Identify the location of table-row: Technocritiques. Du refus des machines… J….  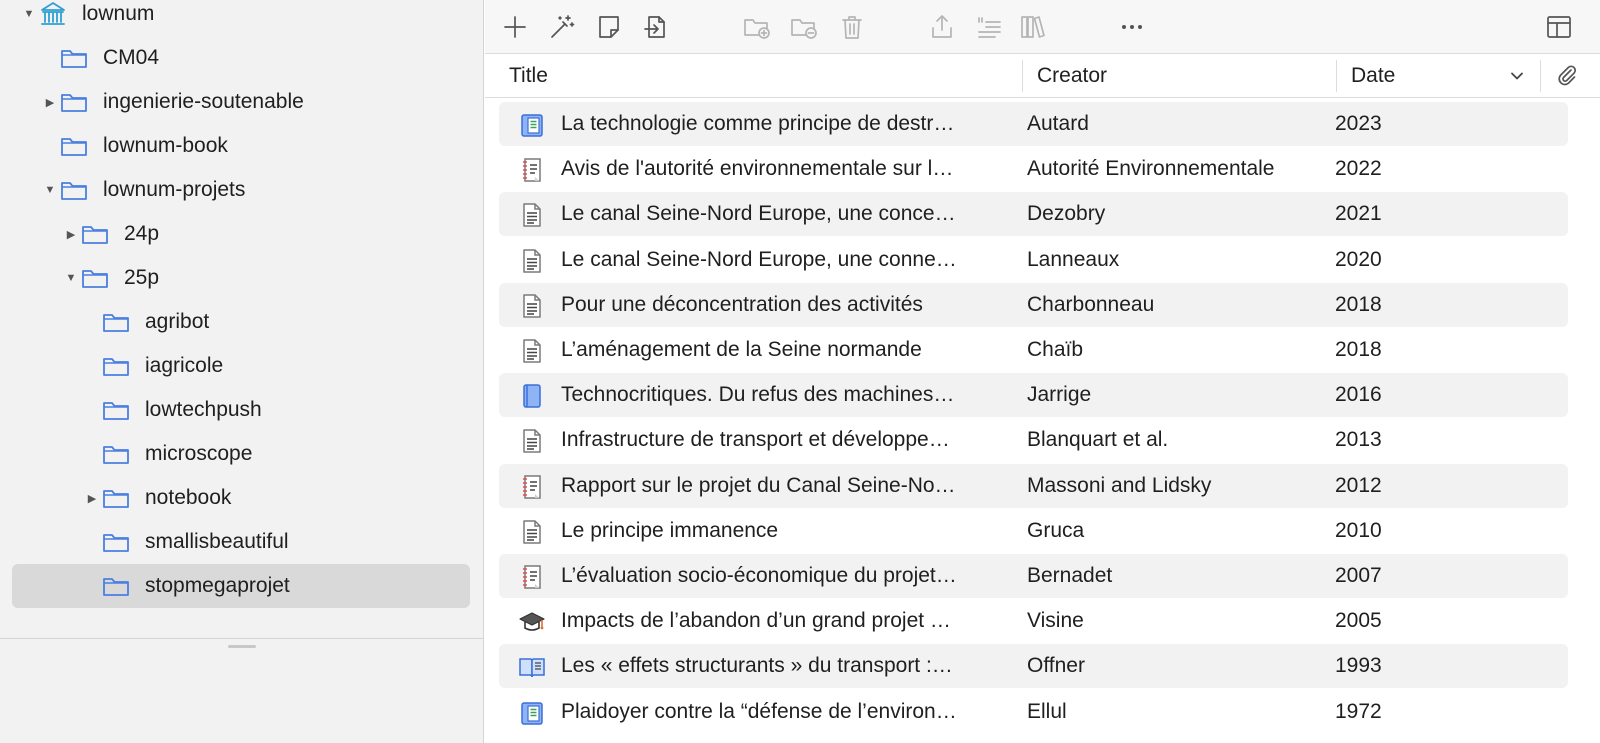
(1033, 395).